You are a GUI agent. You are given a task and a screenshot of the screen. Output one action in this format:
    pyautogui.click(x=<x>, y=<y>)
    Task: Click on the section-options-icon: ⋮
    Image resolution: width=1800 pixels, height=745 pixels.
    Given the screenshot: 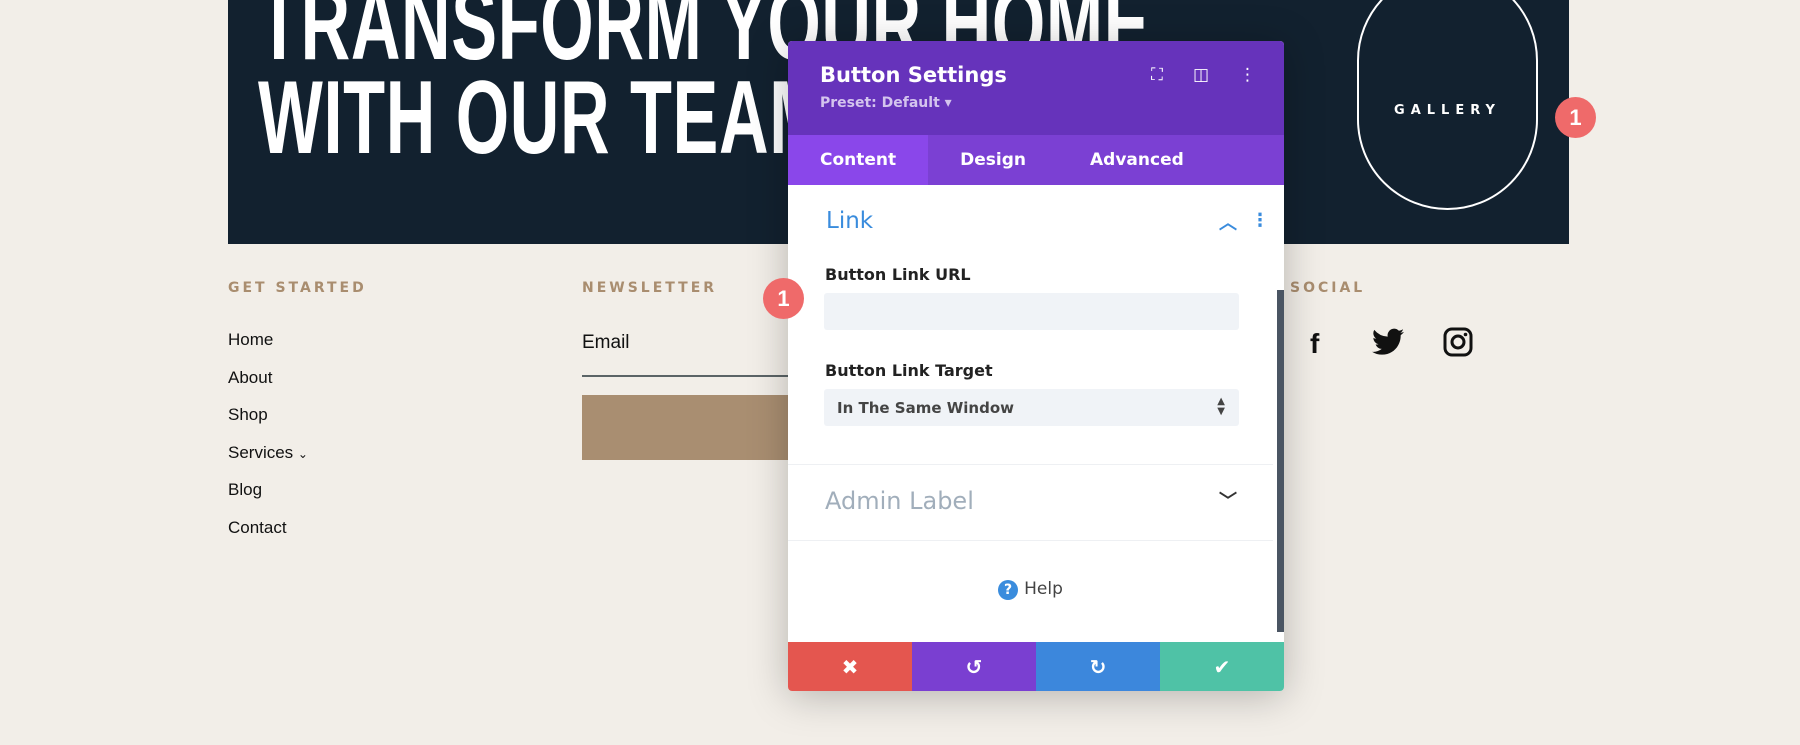 What is the action you would take?
    pyautogui.click(x=1260, y=220)
    